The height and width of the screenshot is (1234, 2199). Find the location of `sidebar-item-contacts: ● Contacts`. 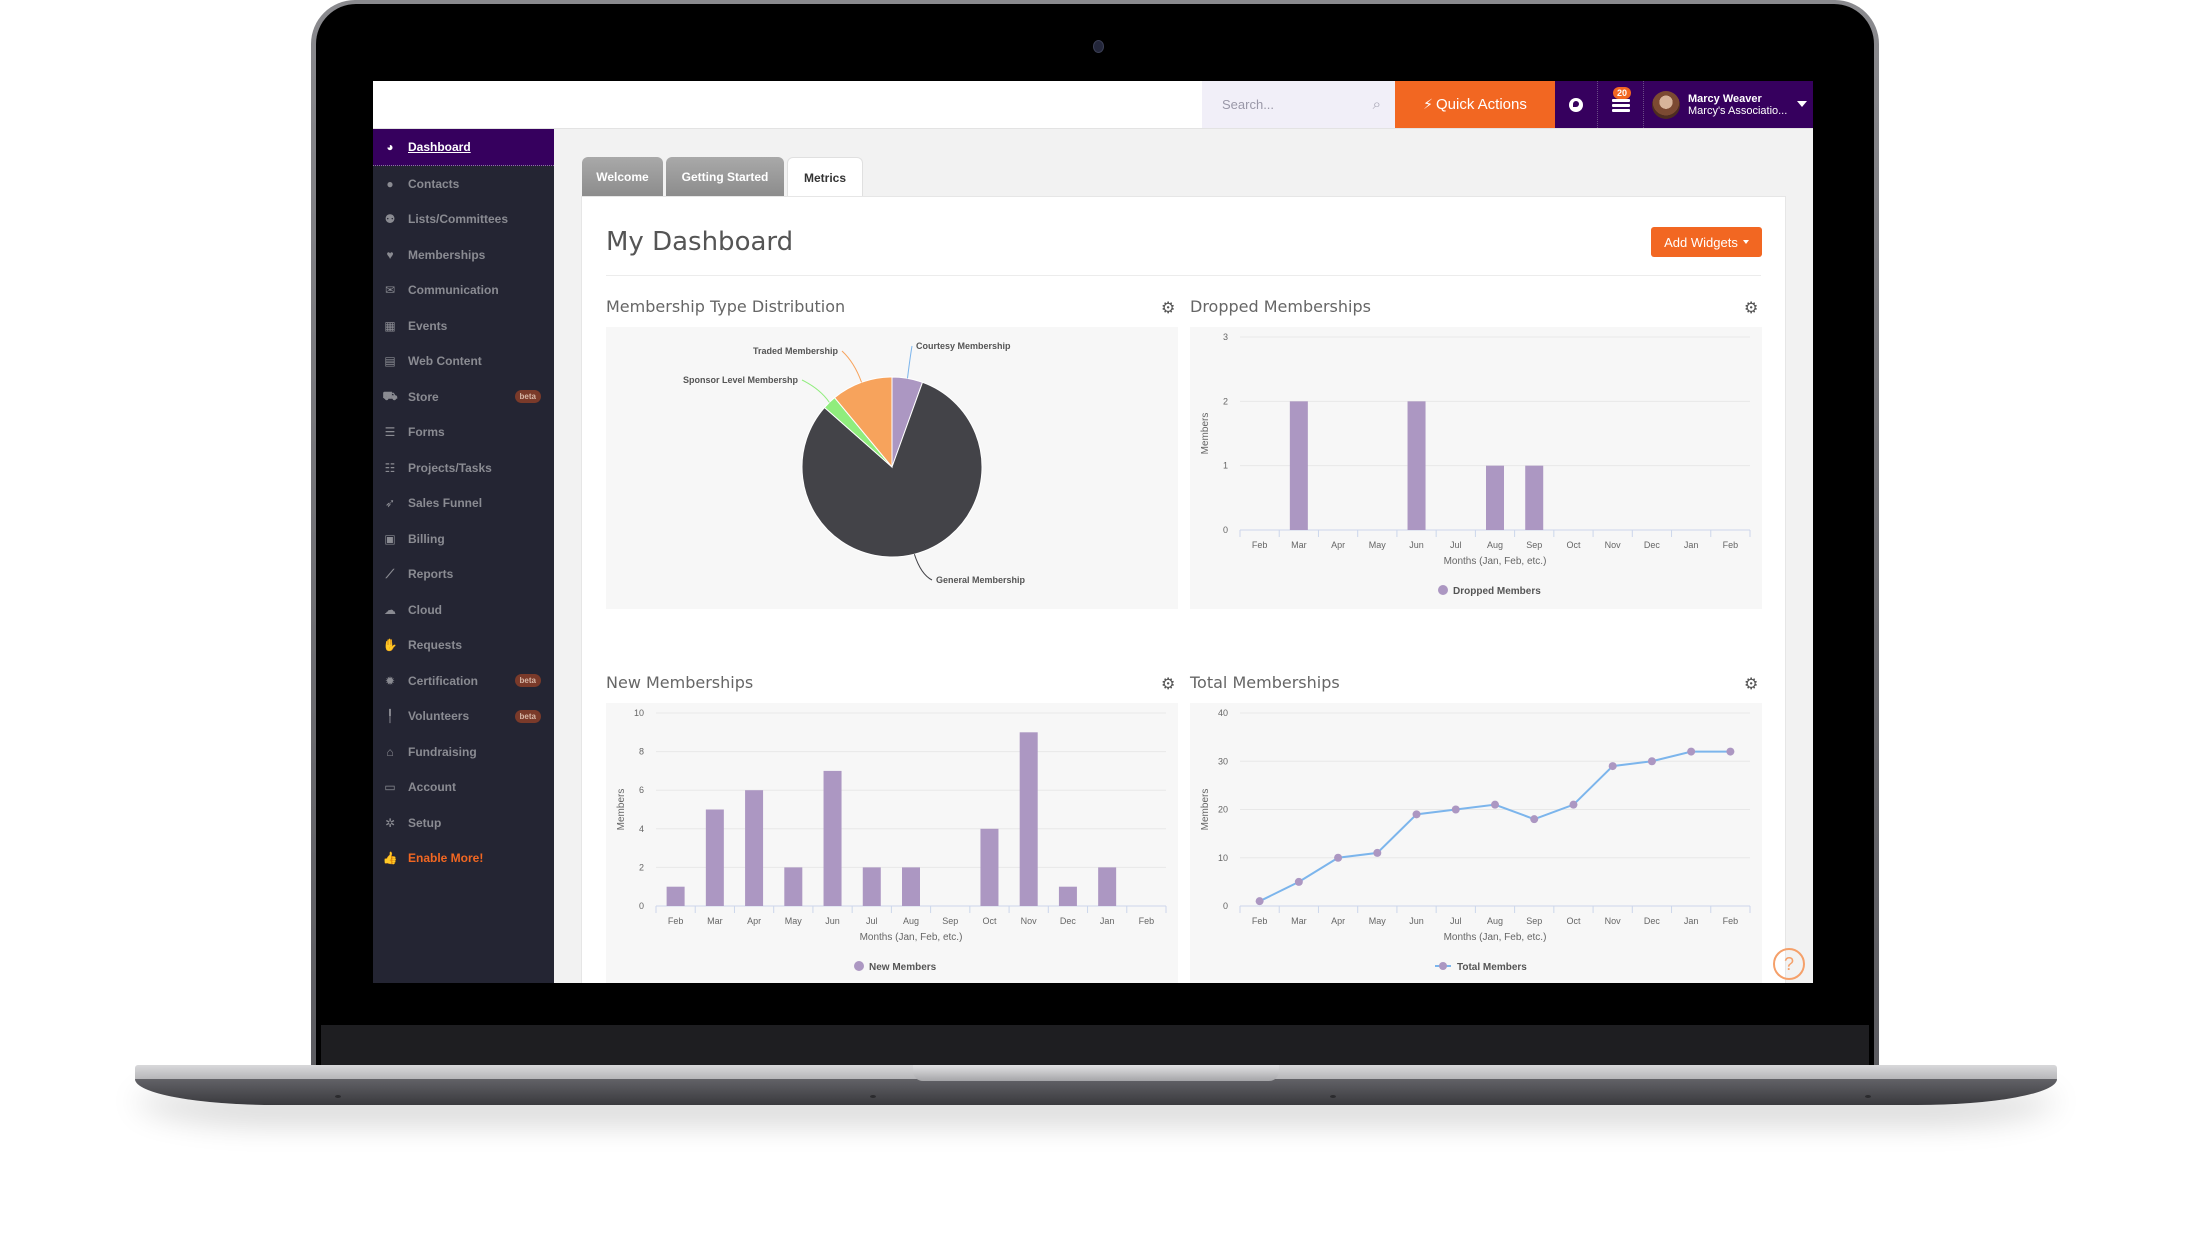

sidebar-item-contacts: ● Contacts is located at coordinates (463, 184).